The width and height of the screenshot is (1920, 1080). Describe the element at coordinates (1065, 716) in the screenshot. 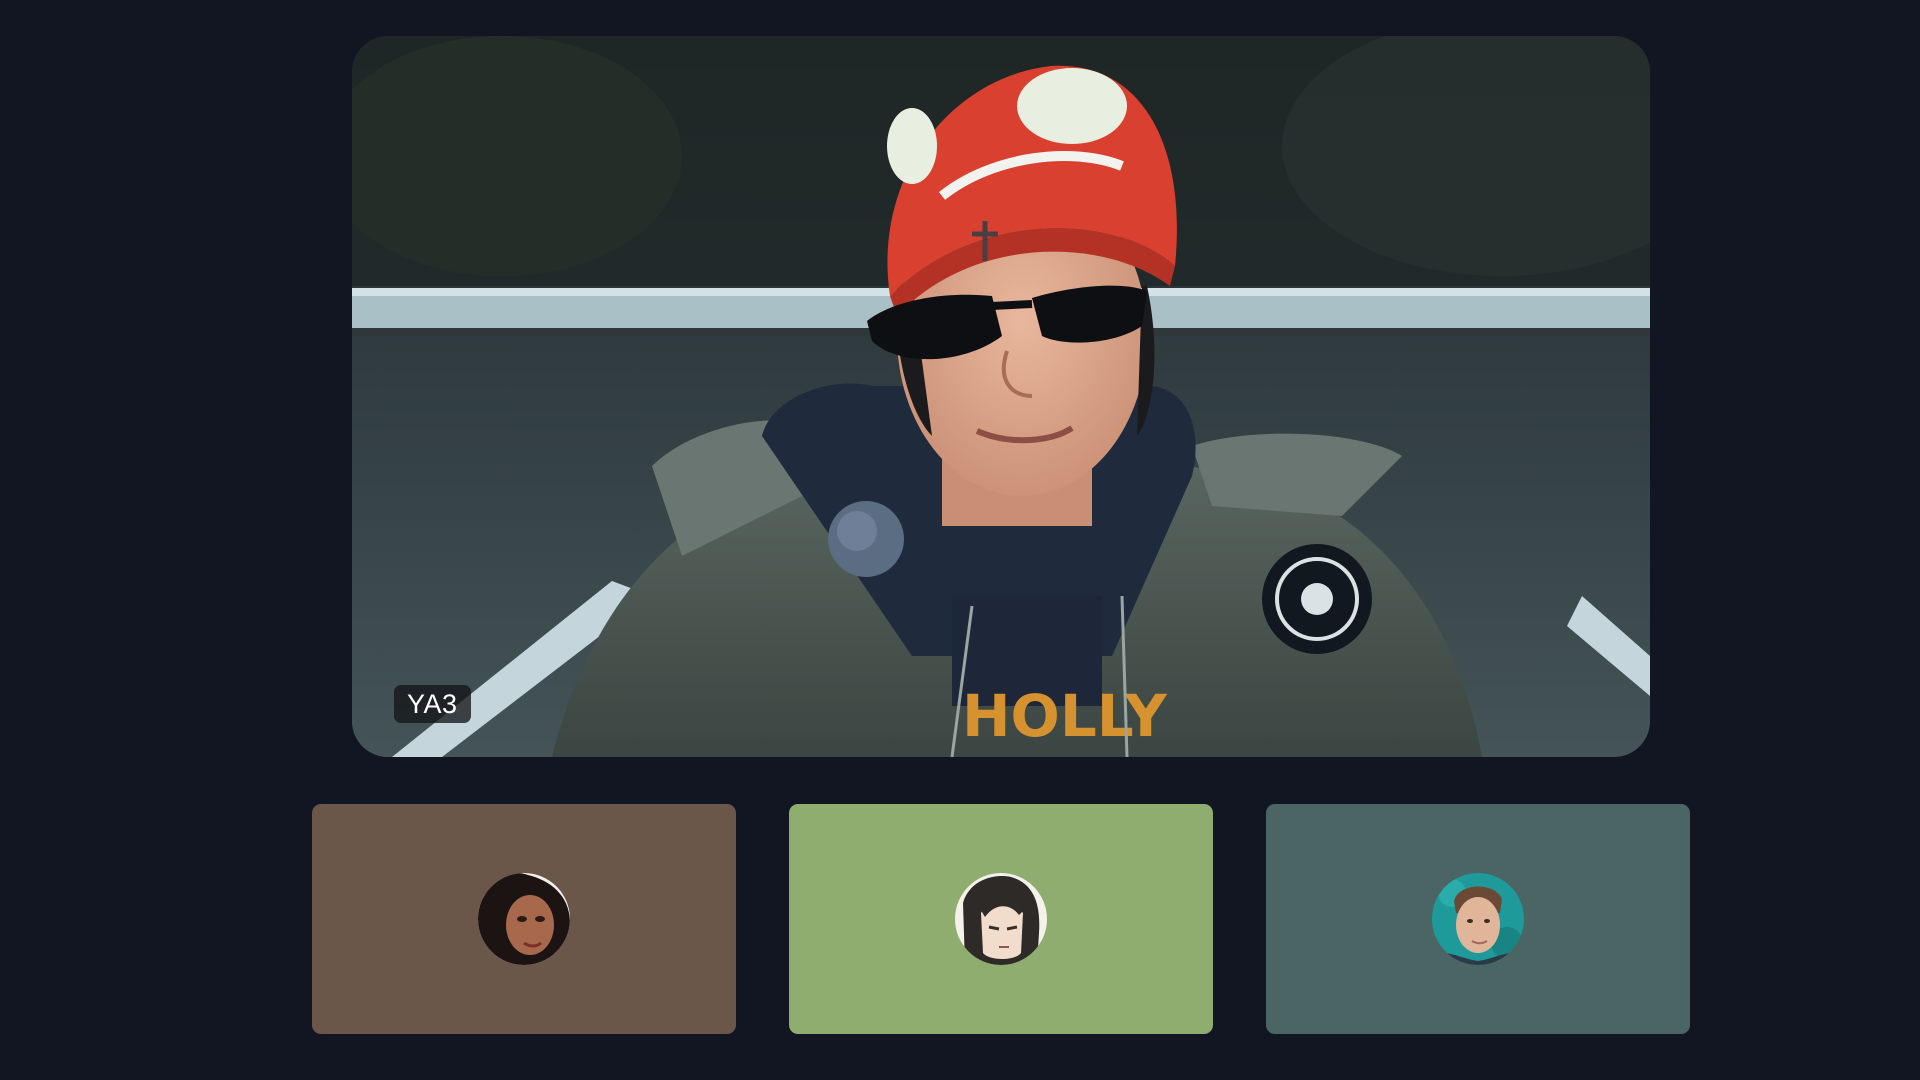

I see `svg-text: HOLLY` at that location.